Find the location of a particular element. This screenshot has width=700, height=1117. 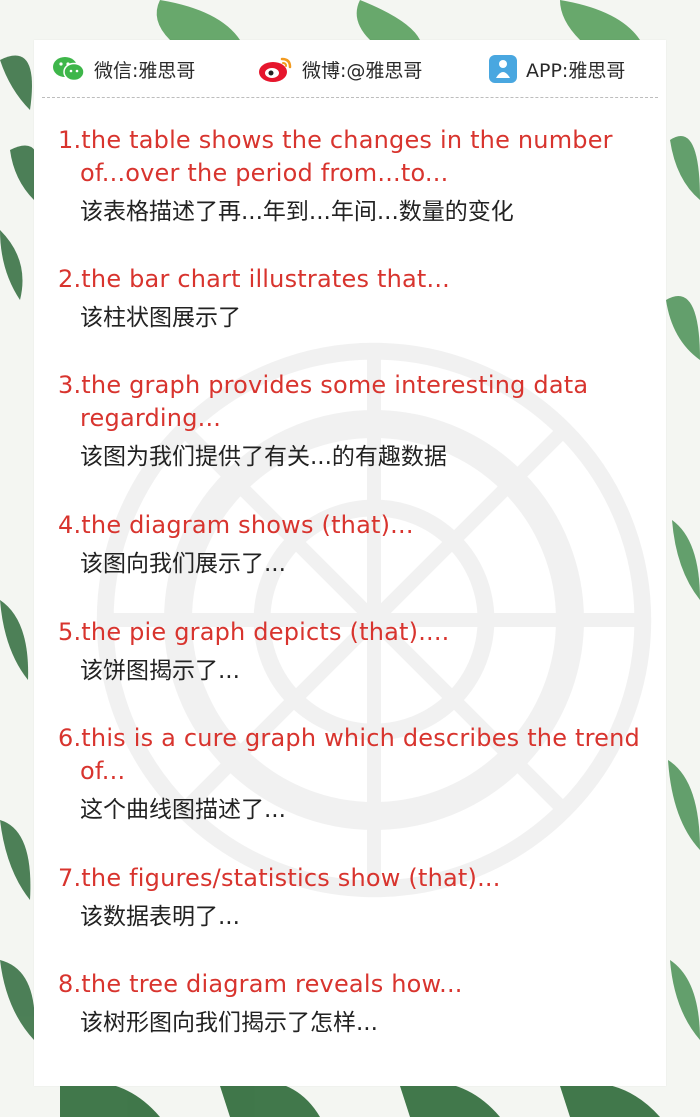

app-contact: APP:雅思哥 is located at coordinates (556, 69).